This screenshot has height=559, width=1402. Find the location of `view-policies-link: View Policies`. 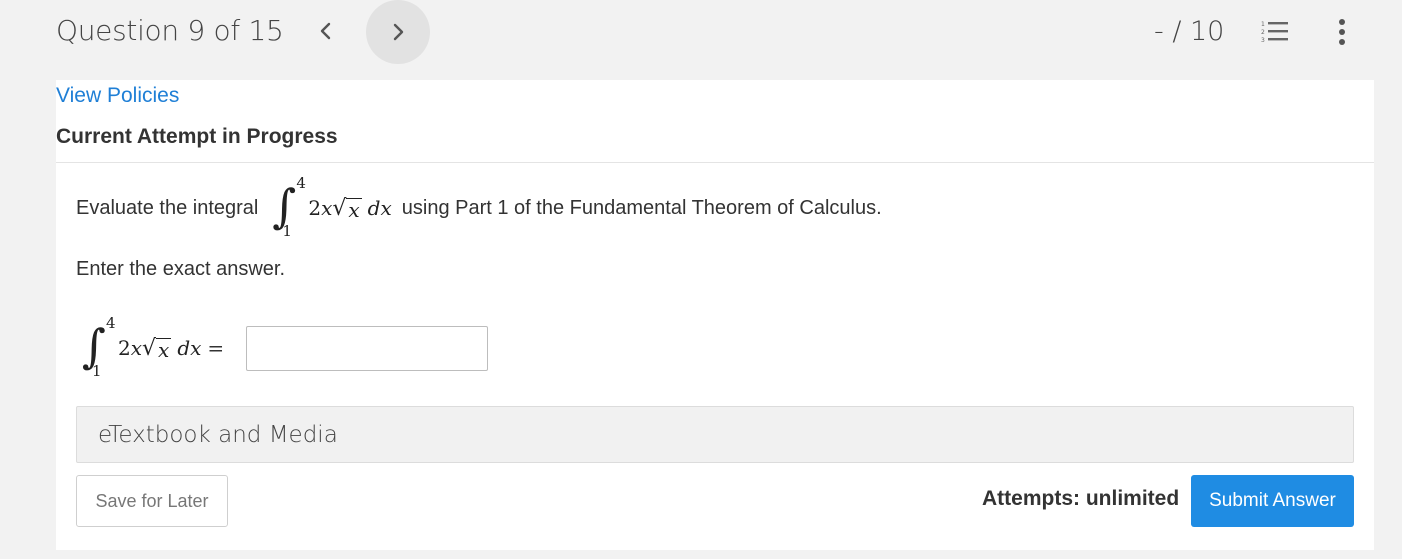

view-policies-link: View Policies is located at coordinates (117, 96).